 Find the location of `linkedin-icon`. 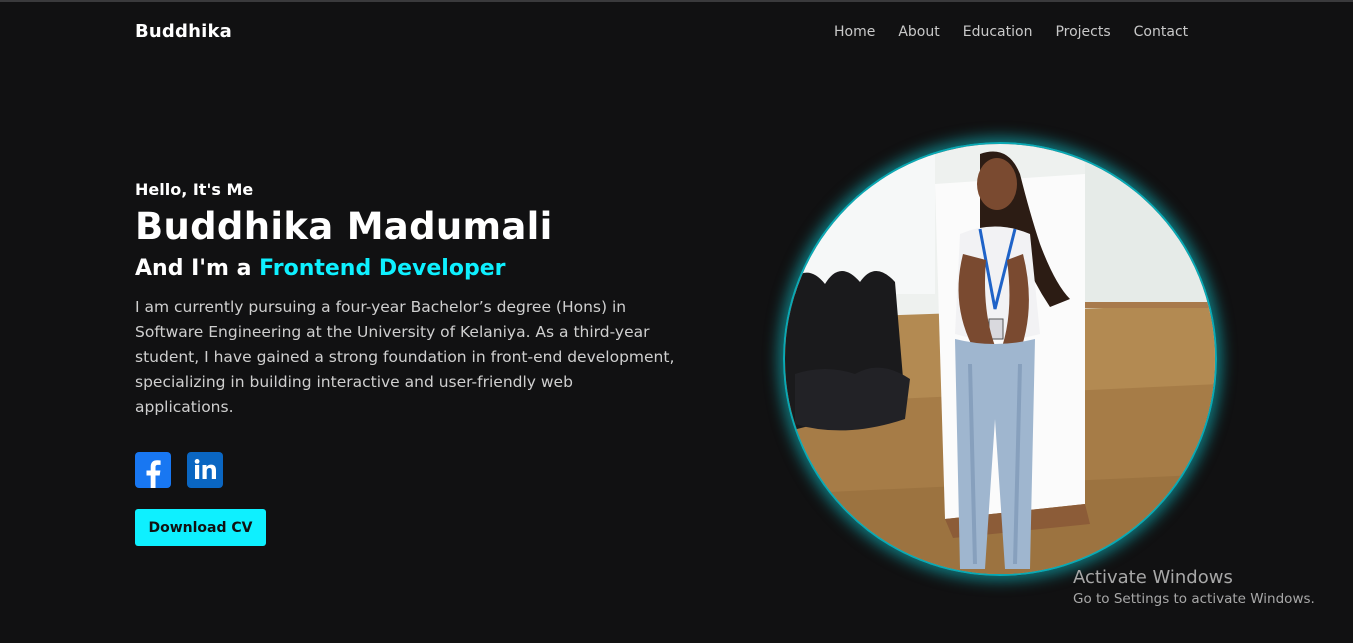

linkedin-icon is located at coordinates (205, 469).